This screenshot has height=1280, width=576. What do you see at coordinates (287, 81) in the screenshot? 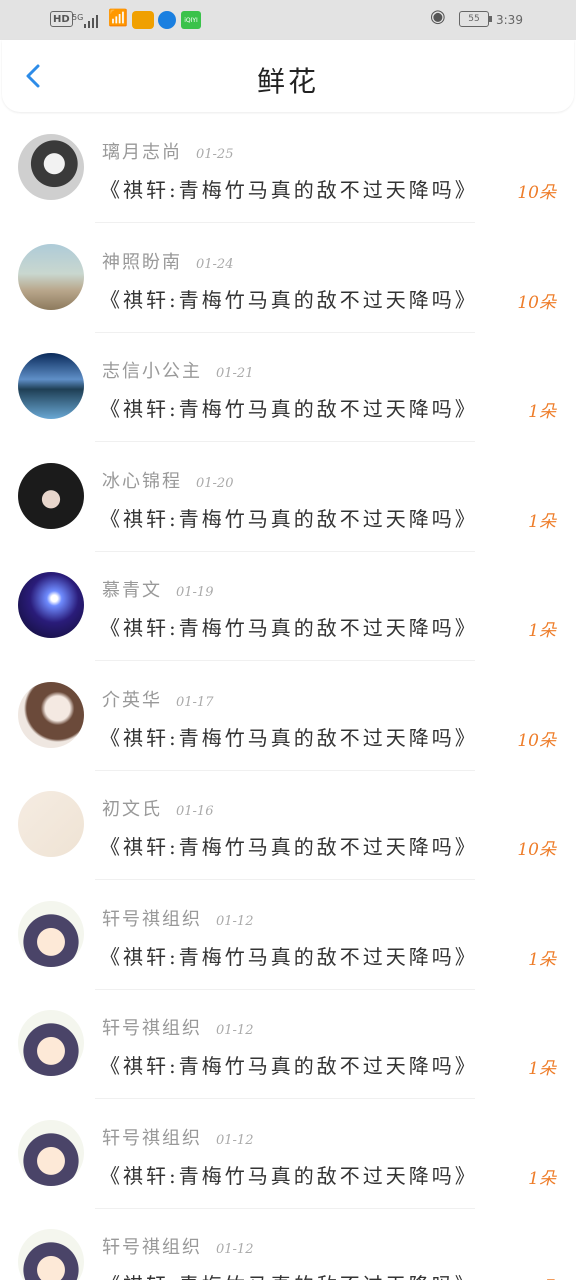
I see `page-title: 鲜花` at bounding box center [287, 81].